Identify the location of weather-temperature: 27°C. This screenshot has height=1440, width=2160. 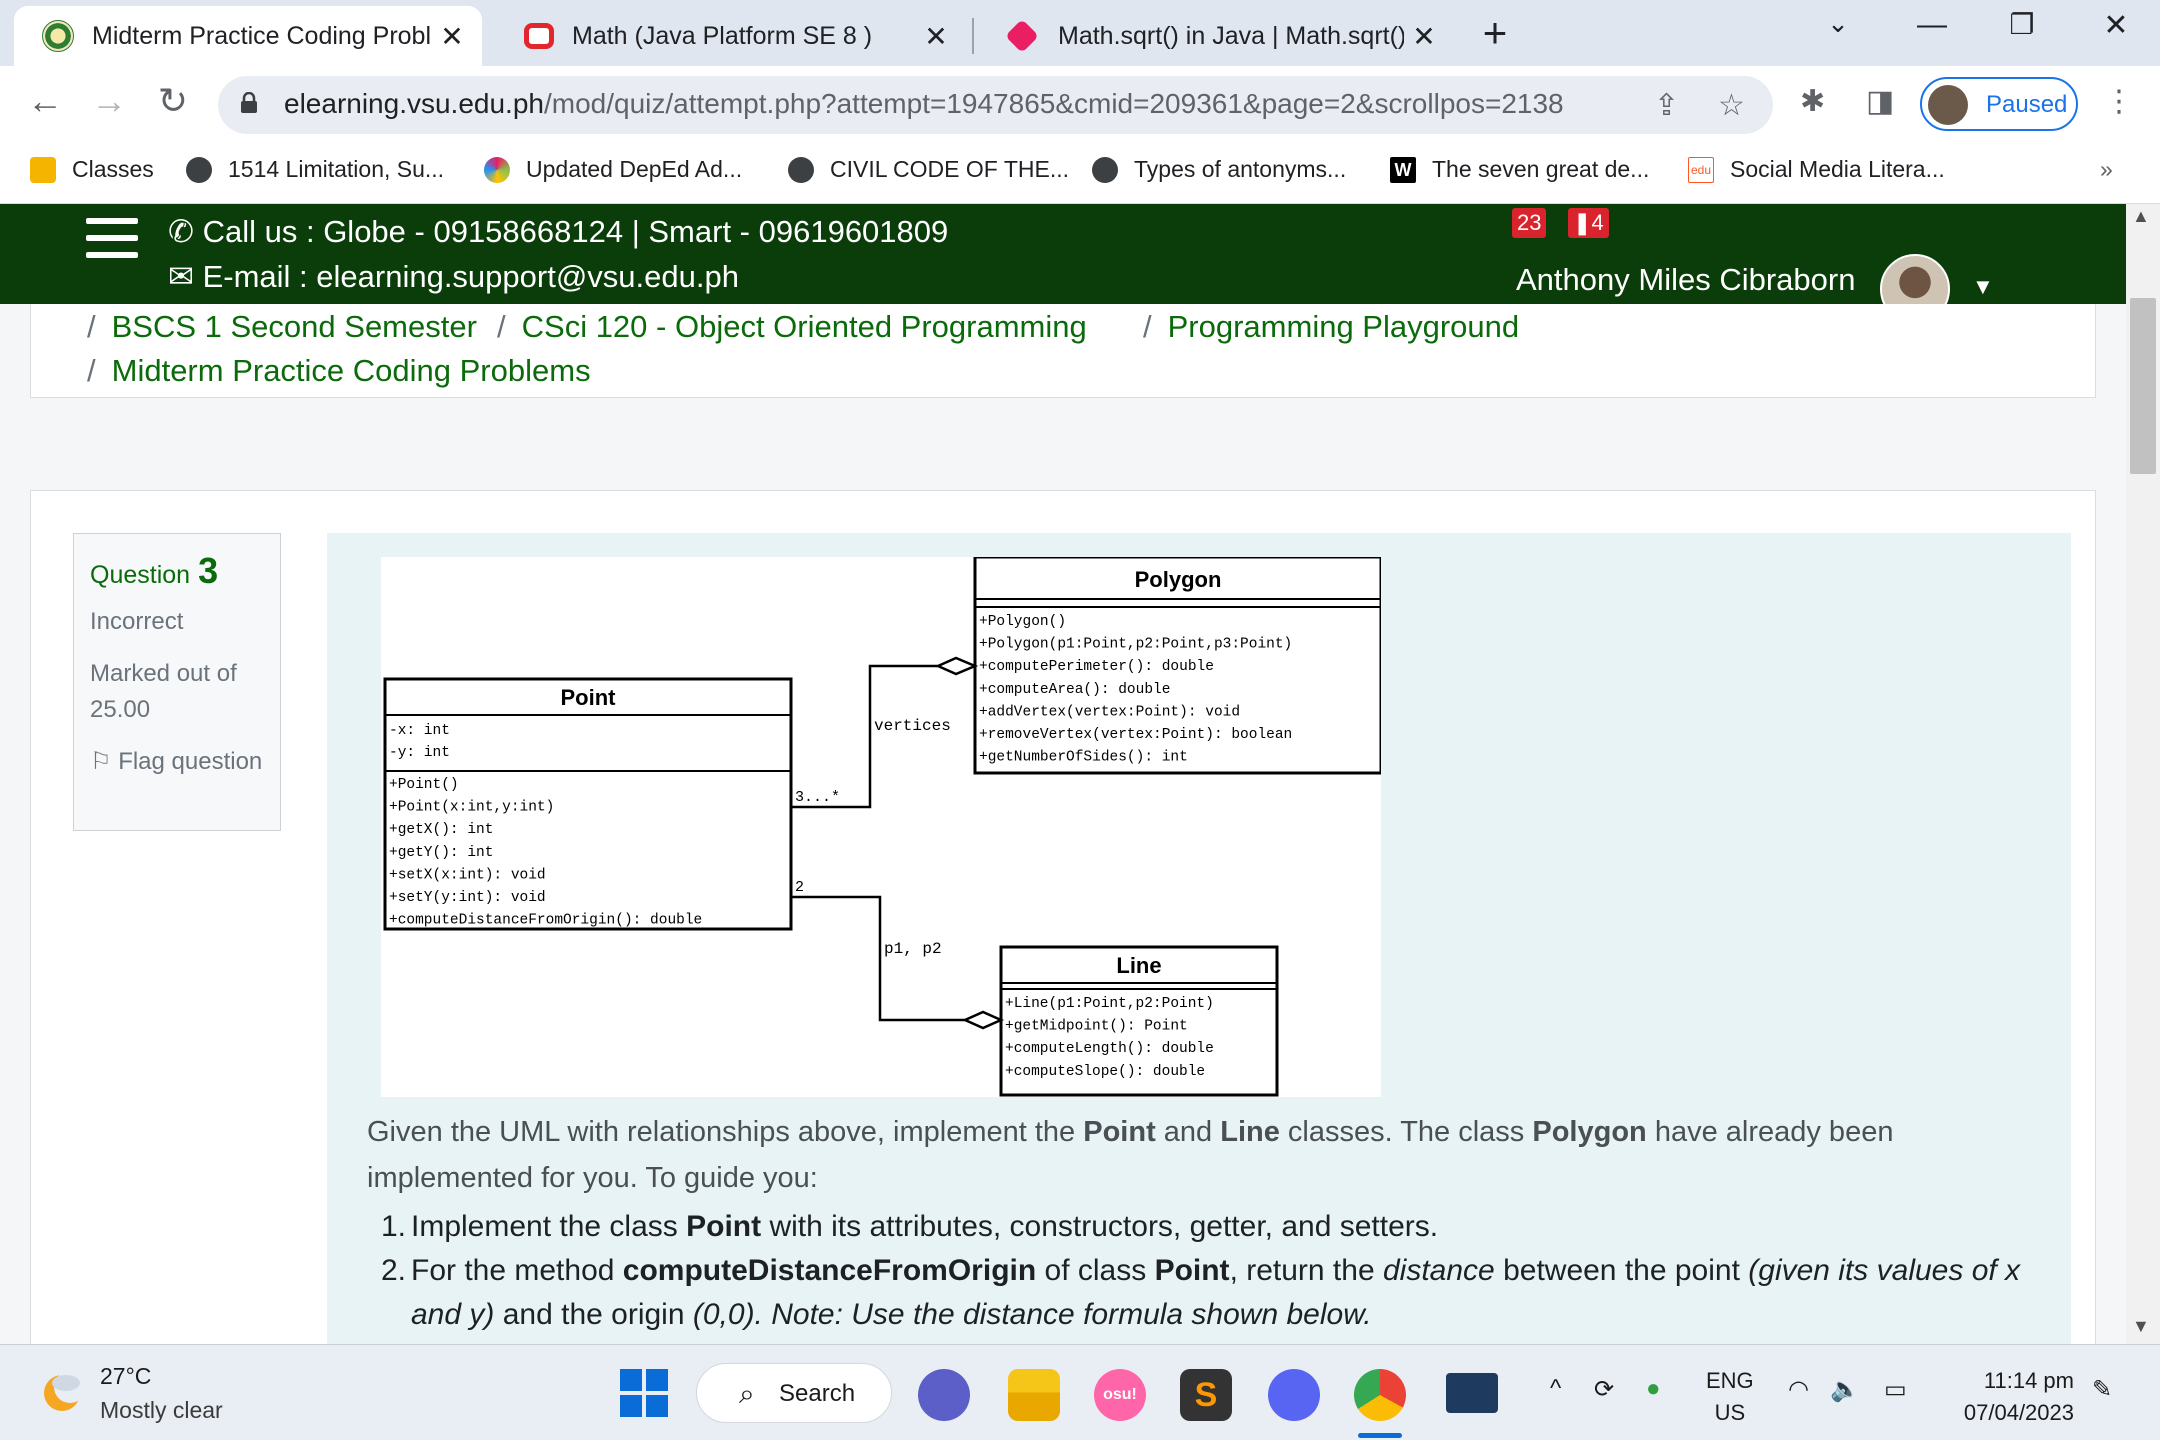
(126, 1376).